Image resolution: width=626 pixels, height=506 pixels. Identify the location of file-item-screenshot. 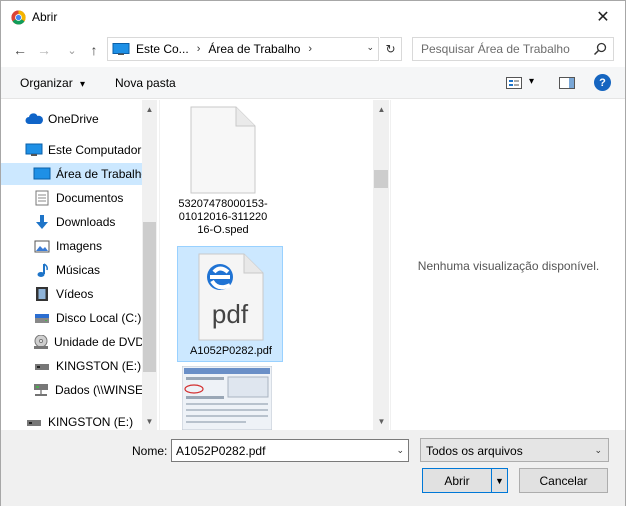
(223, 398).